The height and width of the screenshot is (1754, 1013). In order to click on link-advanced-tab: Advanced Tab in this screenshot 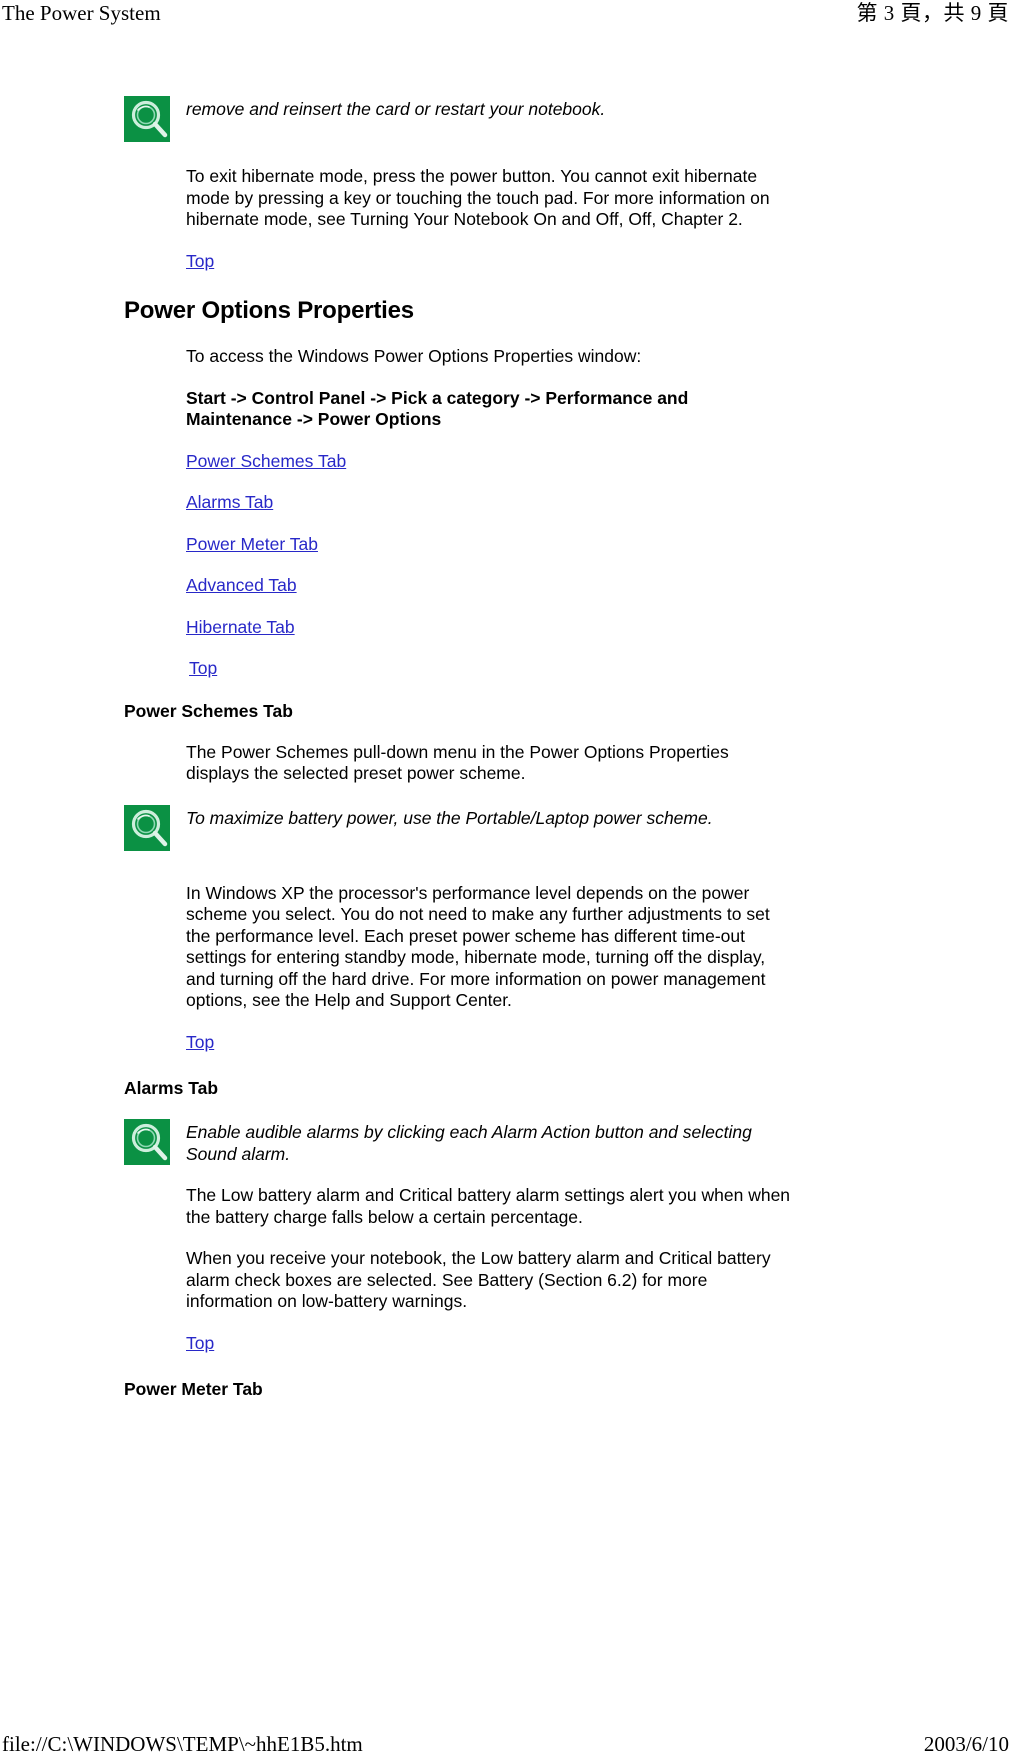, I will do `click(241, 585)`.